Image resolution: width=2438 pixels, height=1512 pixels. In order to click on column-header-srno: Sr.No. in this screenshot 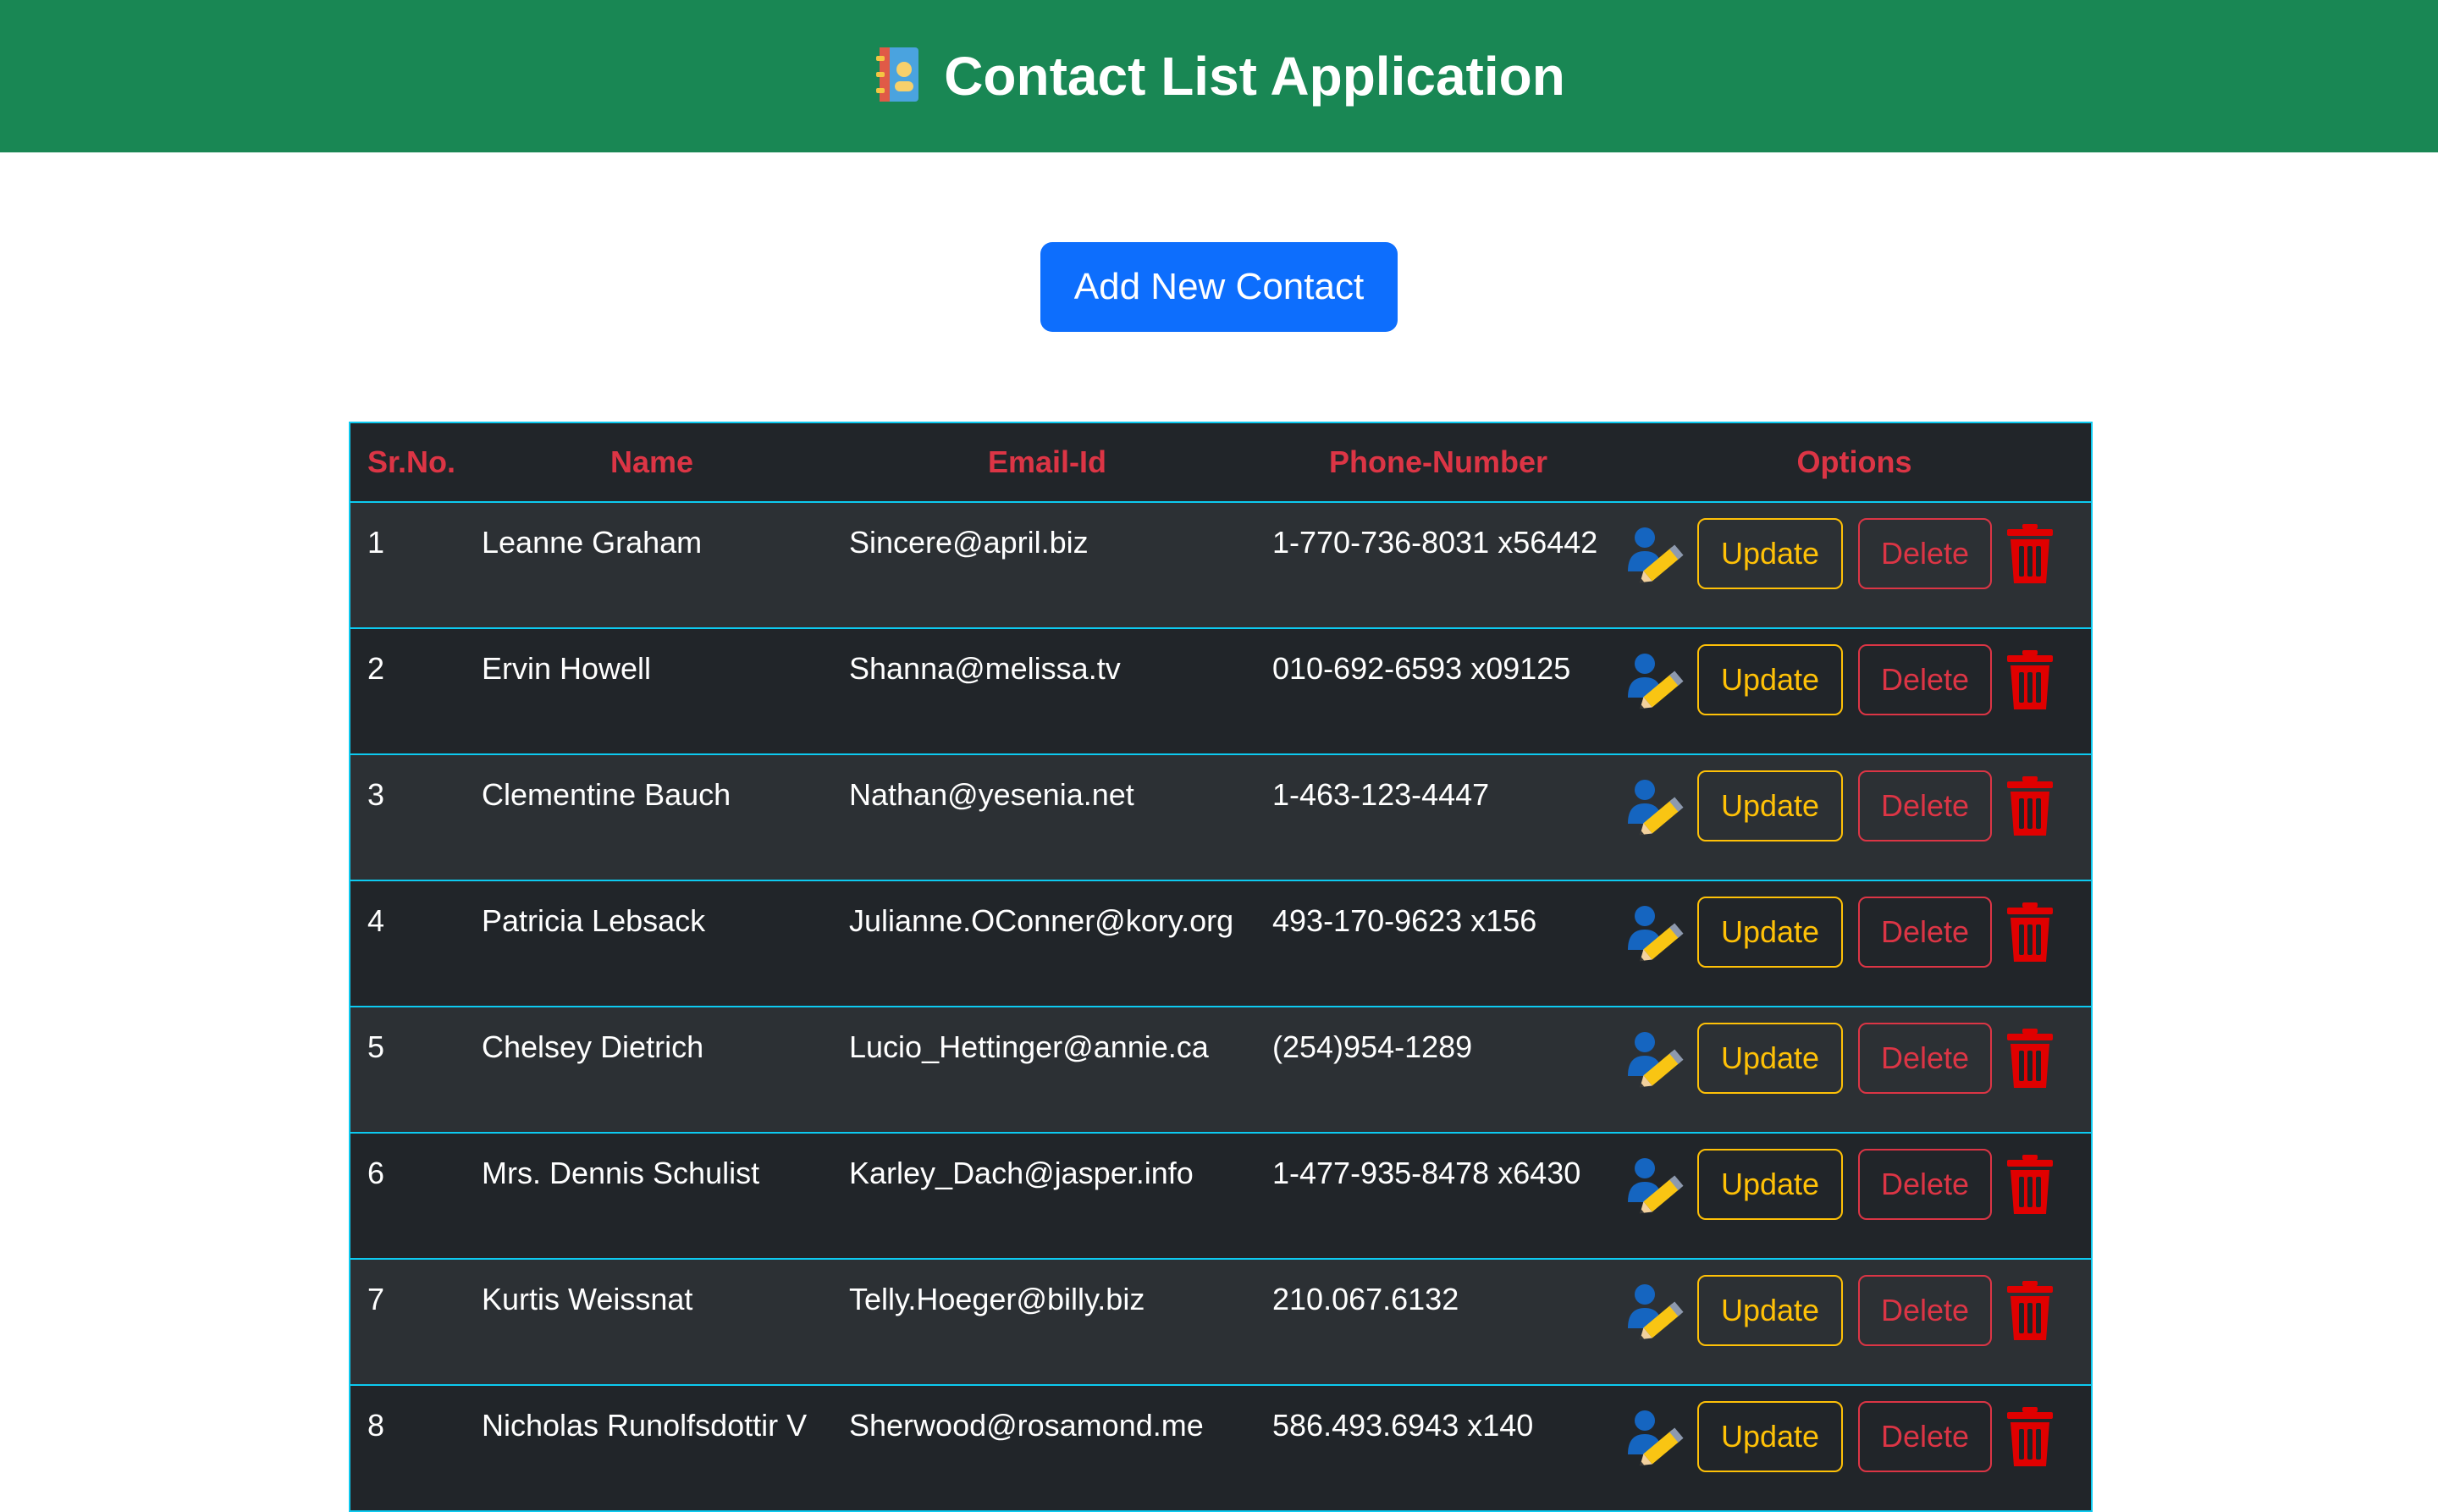, I will do `click(409, 462)`.